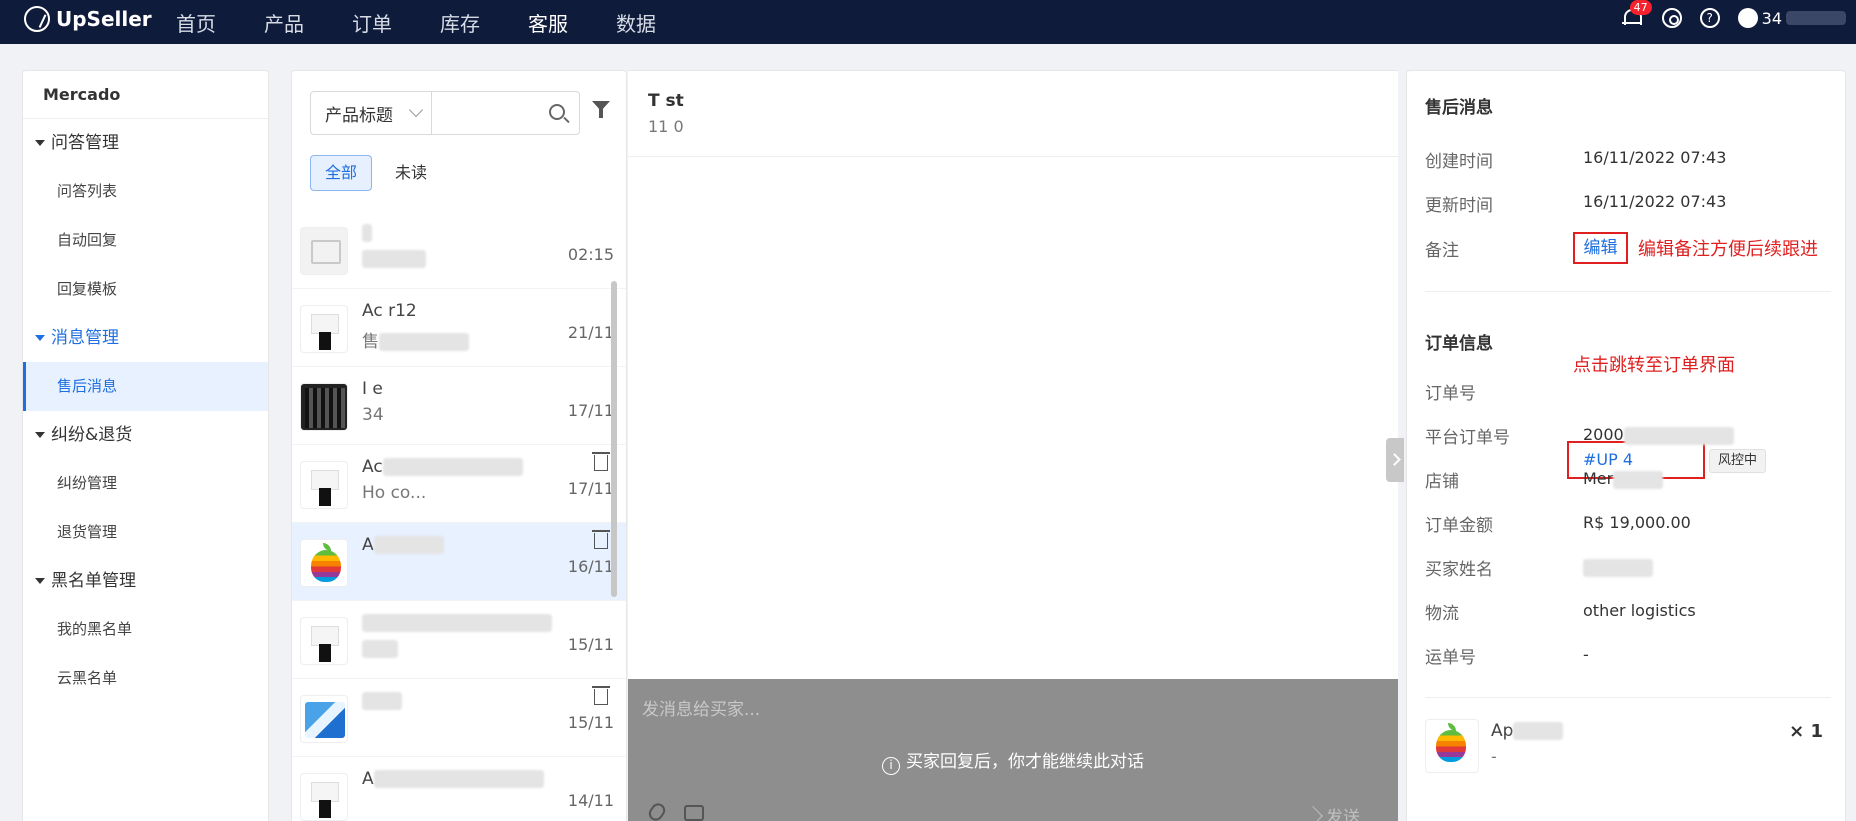  I want to click on sidebar-group-disputes: 纠纷&退货, so click(145, 435).